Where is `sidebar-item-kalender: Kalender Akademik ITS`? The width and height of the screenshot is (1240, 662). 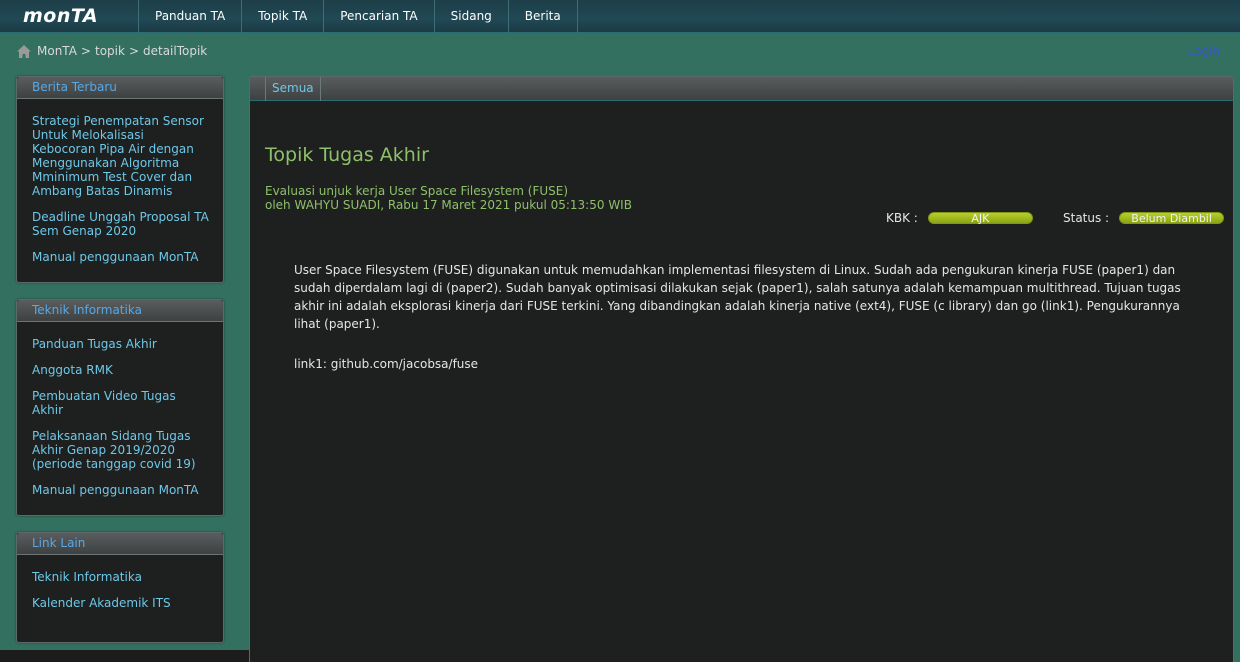
sidebar-item-kalender: Kalender Akademik ITS is located at coordinates (120, 603).